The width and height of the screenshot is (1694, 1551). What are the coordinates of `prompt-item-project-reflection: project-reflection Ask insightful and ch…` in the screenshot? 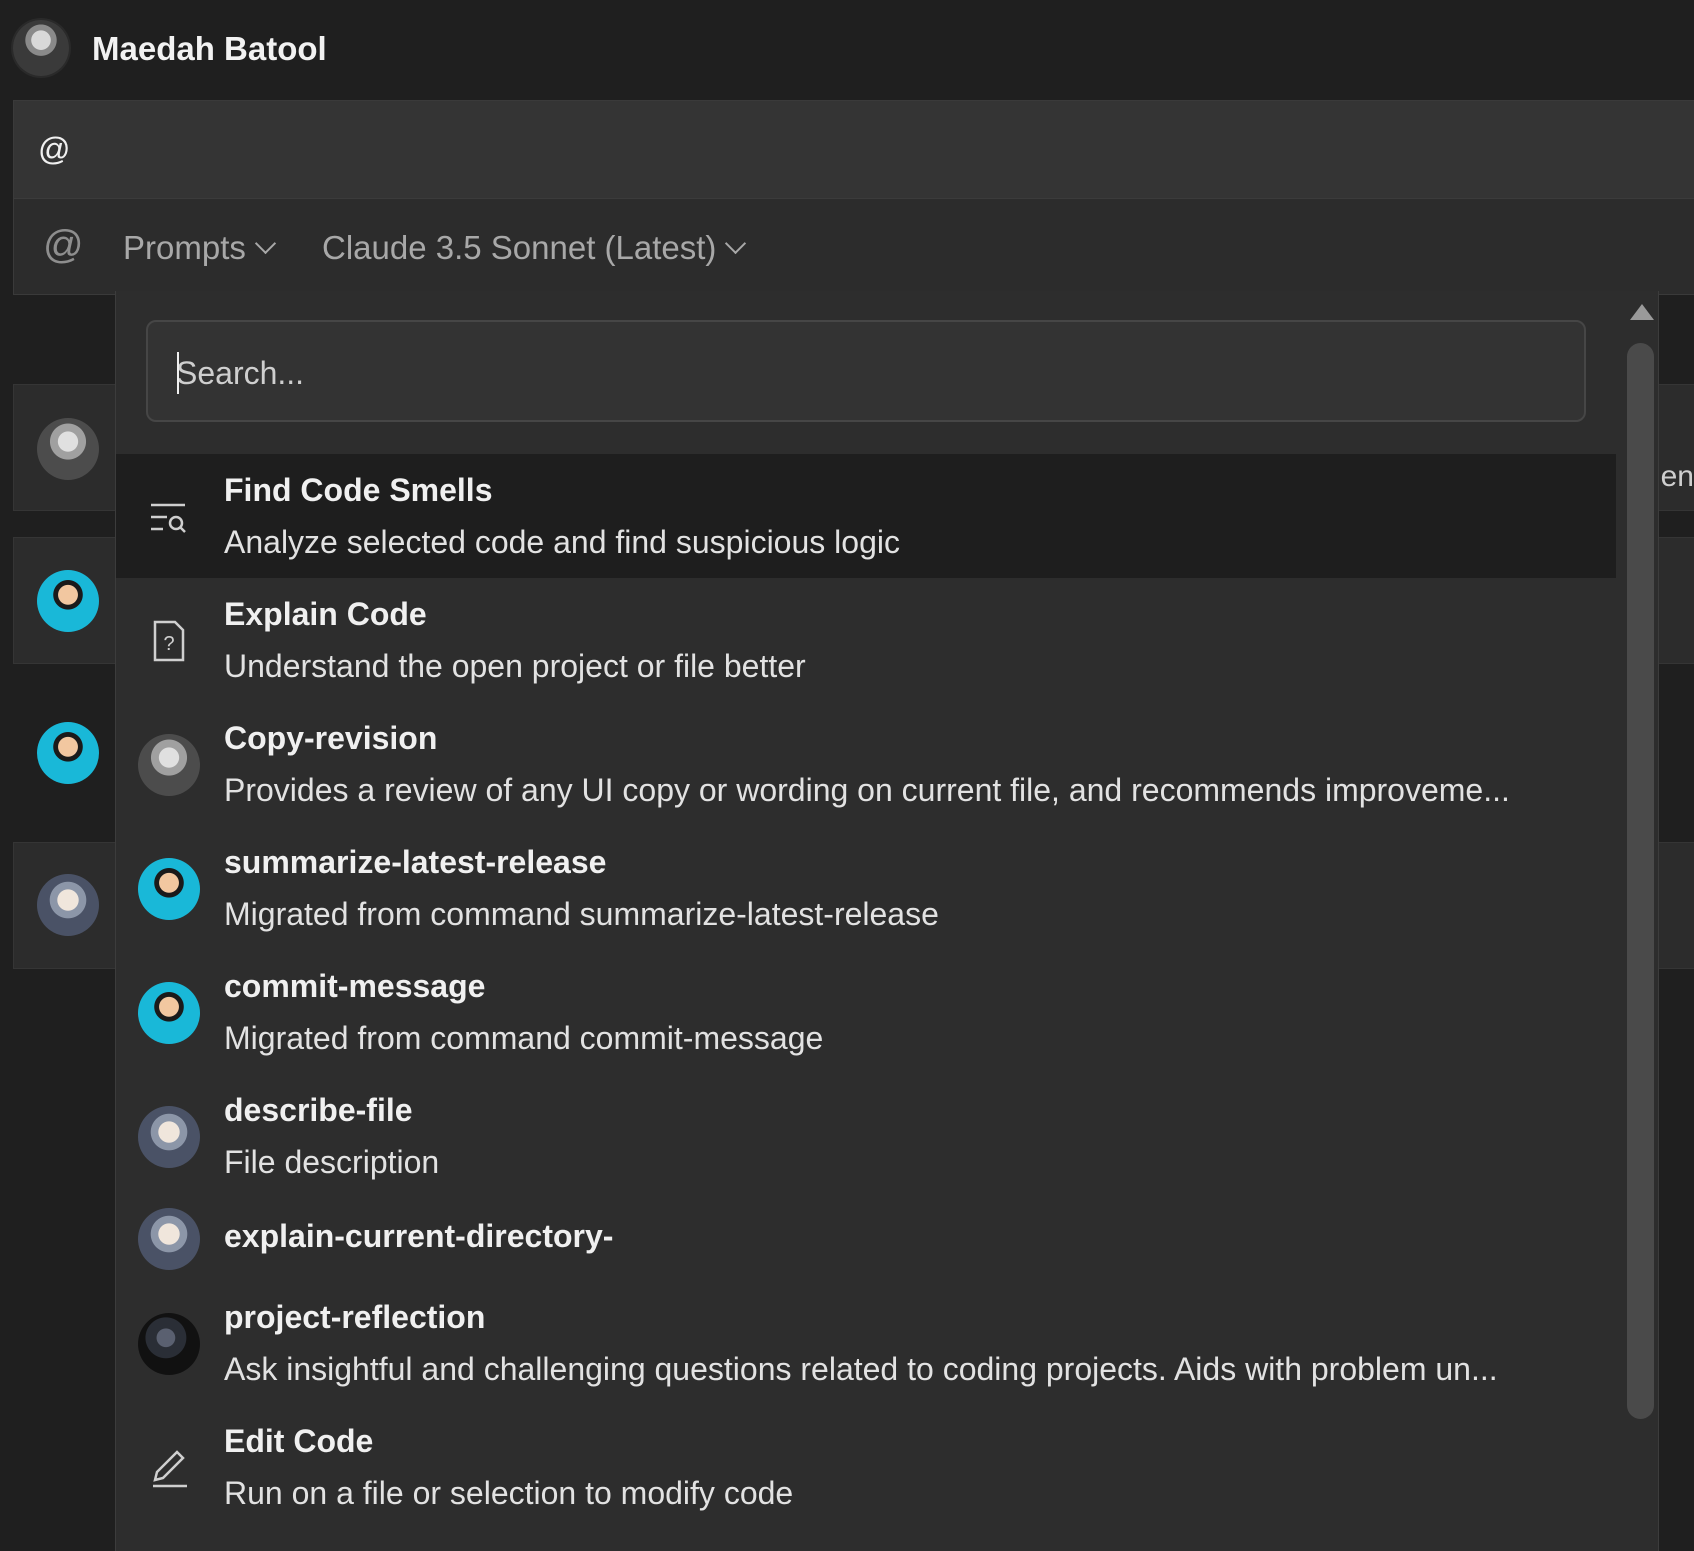 It's located at (866, 1343).